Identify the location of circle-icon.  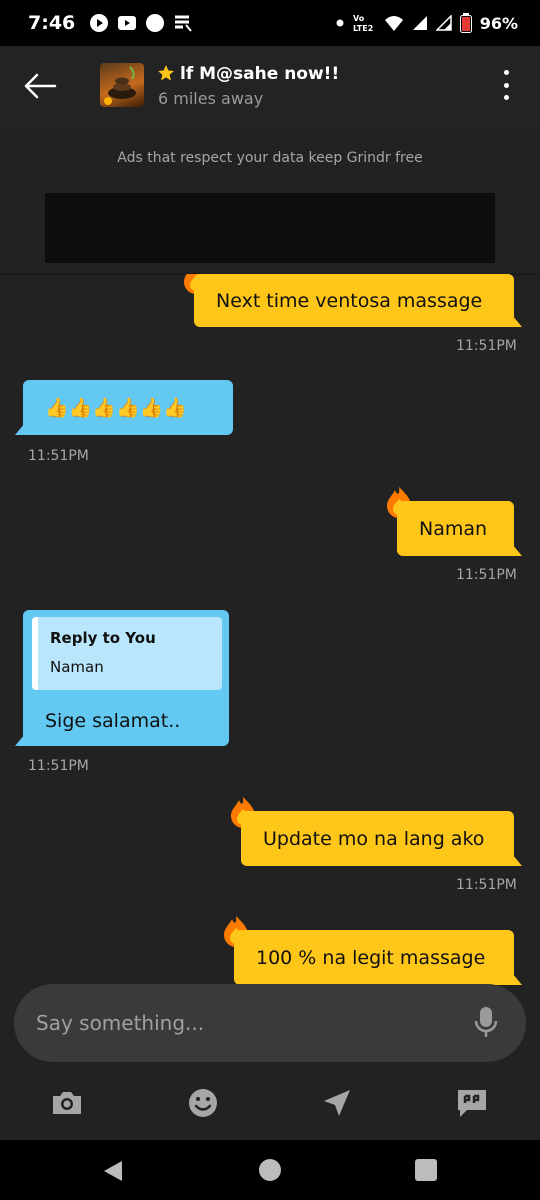
(155, 23).